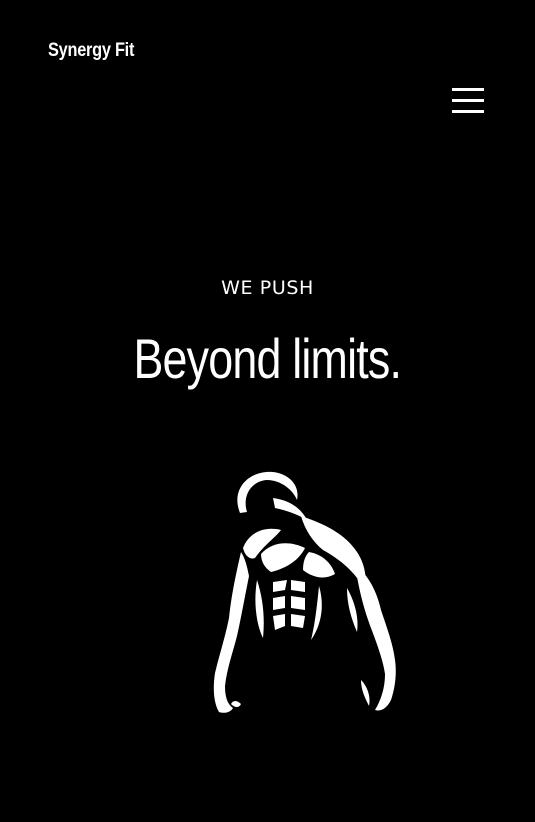  I want to click on hero-headline-text: Beyond limits., so click(267, 358).